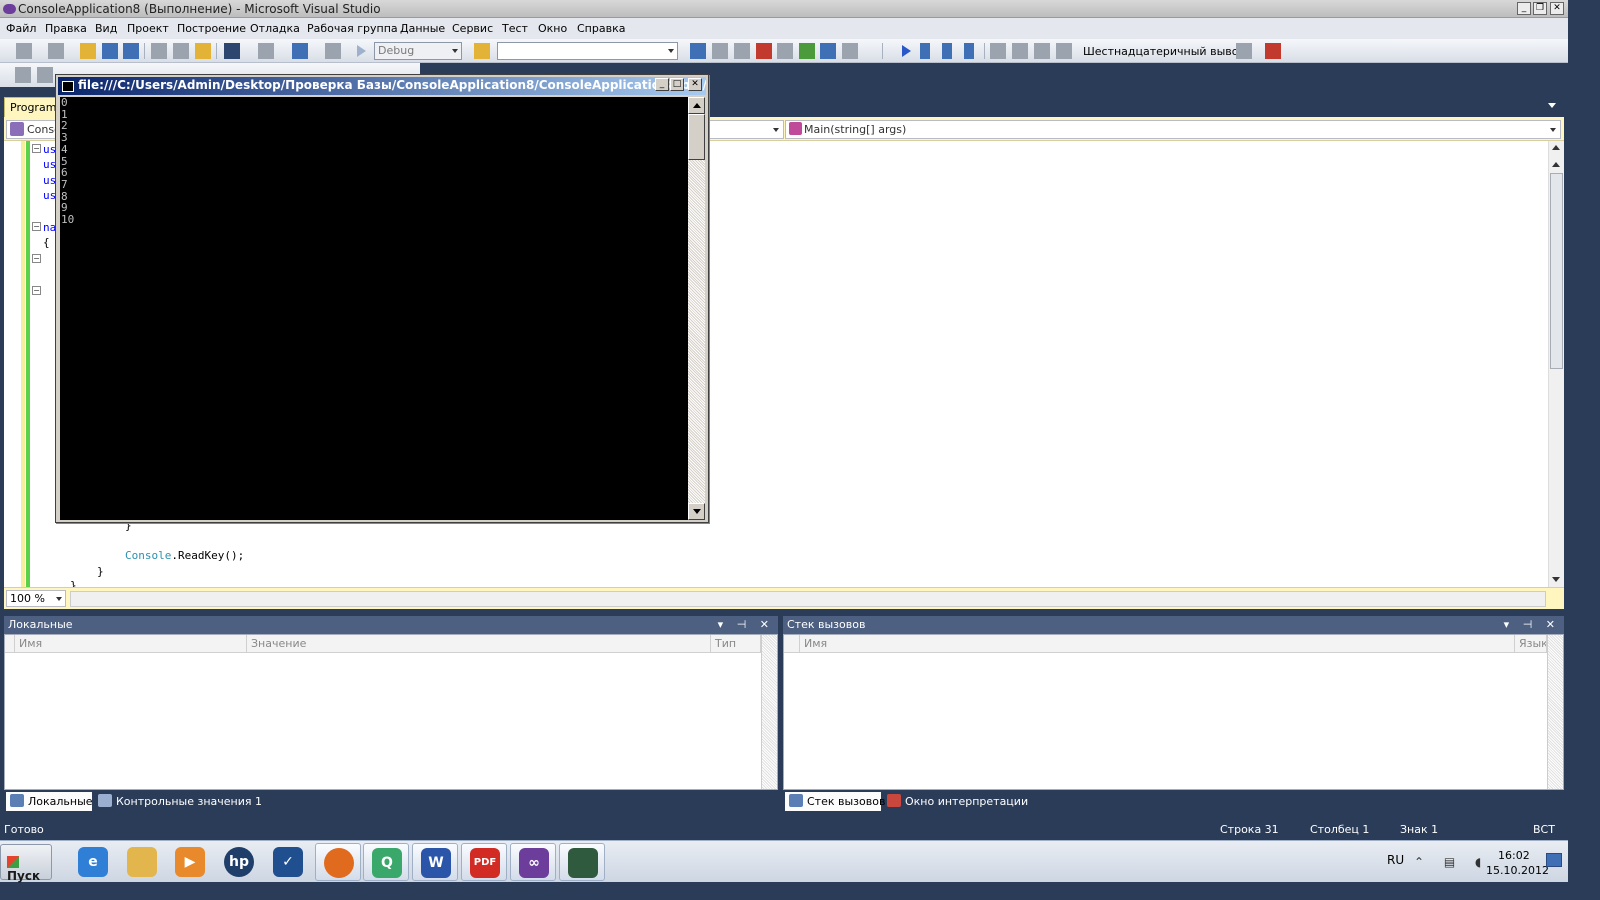  I want to click on editor-vertical-scrollbar, so click(1556, 364).